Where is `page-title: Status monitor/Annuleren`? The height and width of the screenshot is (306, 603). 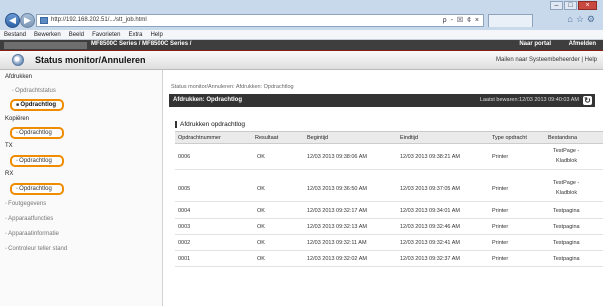
page-title: Status monitor/Annuleren is located at coordinates (90, 60).